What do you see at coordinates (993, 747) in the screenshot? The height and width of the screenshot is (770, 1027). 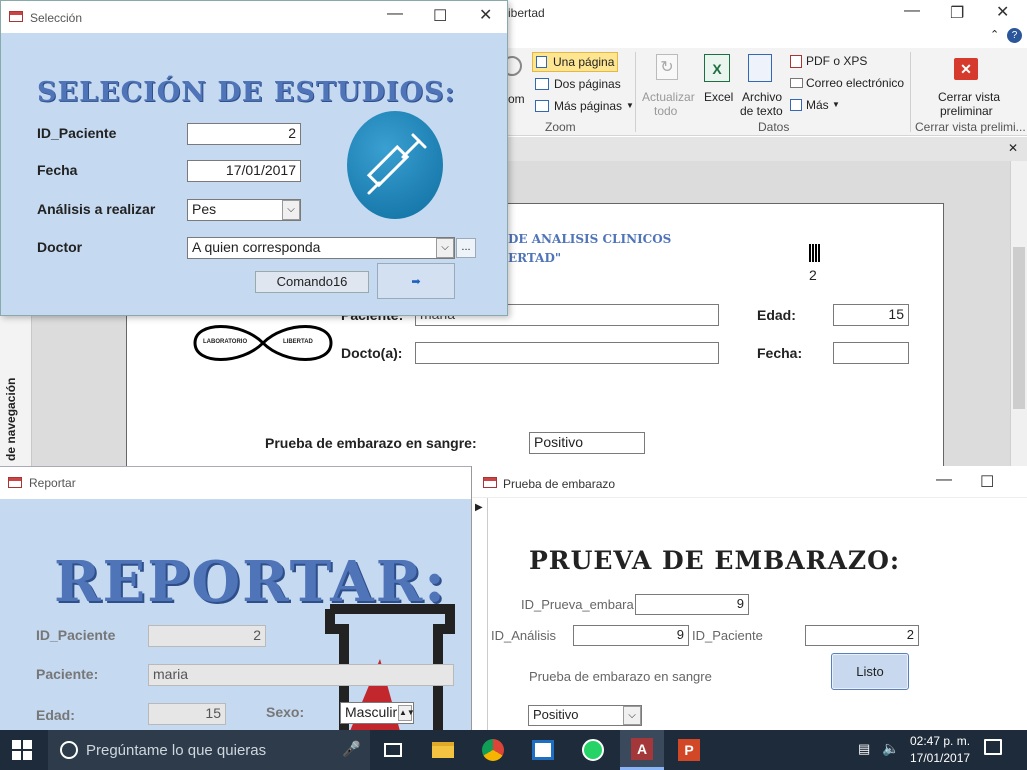 I see `notifications-icon` at bounding box center [993, 747].